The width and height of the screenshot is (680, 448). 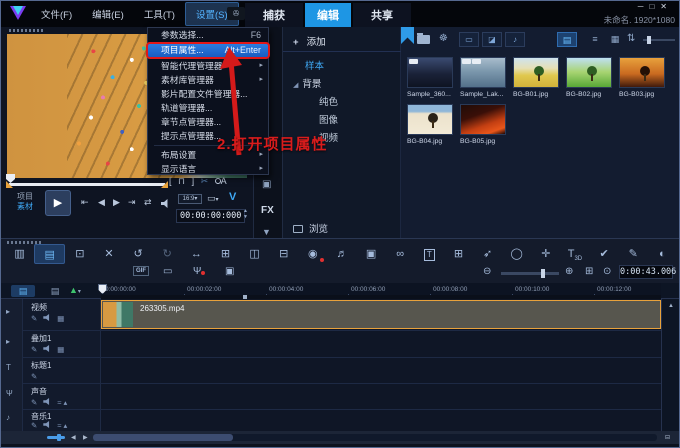 I want to click on end-button: ⇥, so click(x=132, y=202).